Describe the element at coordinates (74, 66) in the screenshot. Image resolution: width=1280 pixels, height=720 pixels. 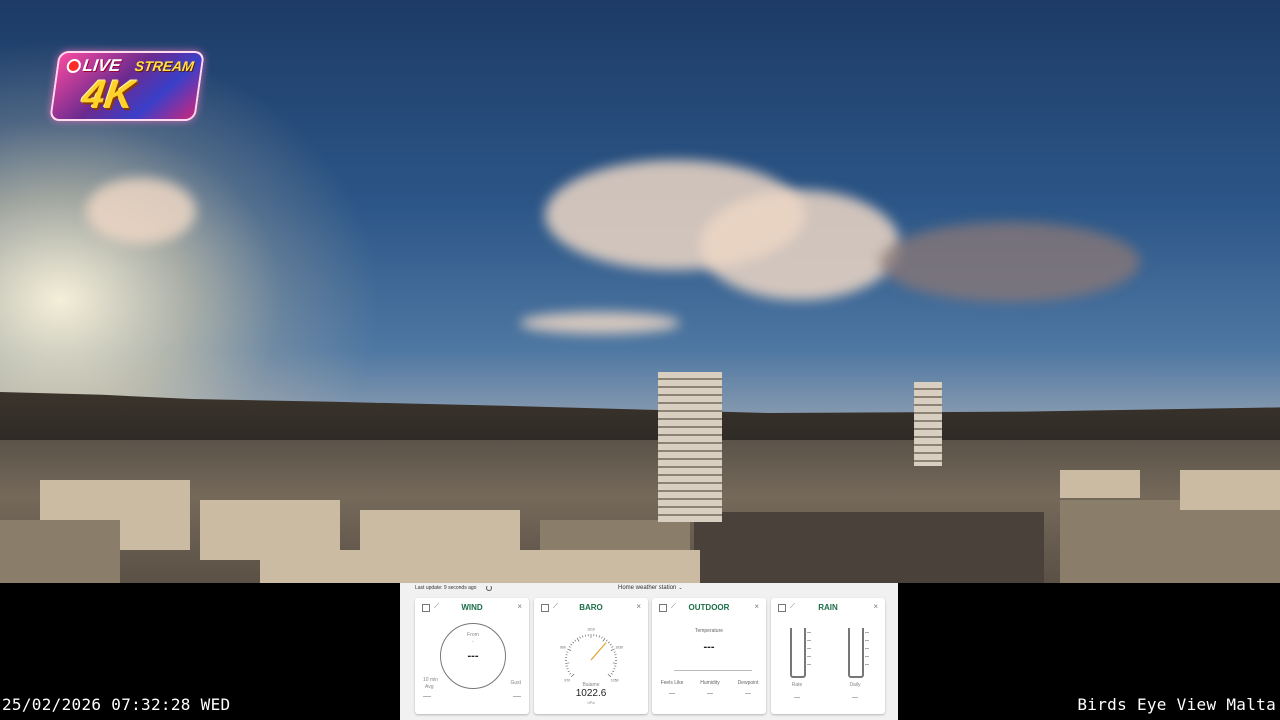
I see `record-dot-icon` at that location.